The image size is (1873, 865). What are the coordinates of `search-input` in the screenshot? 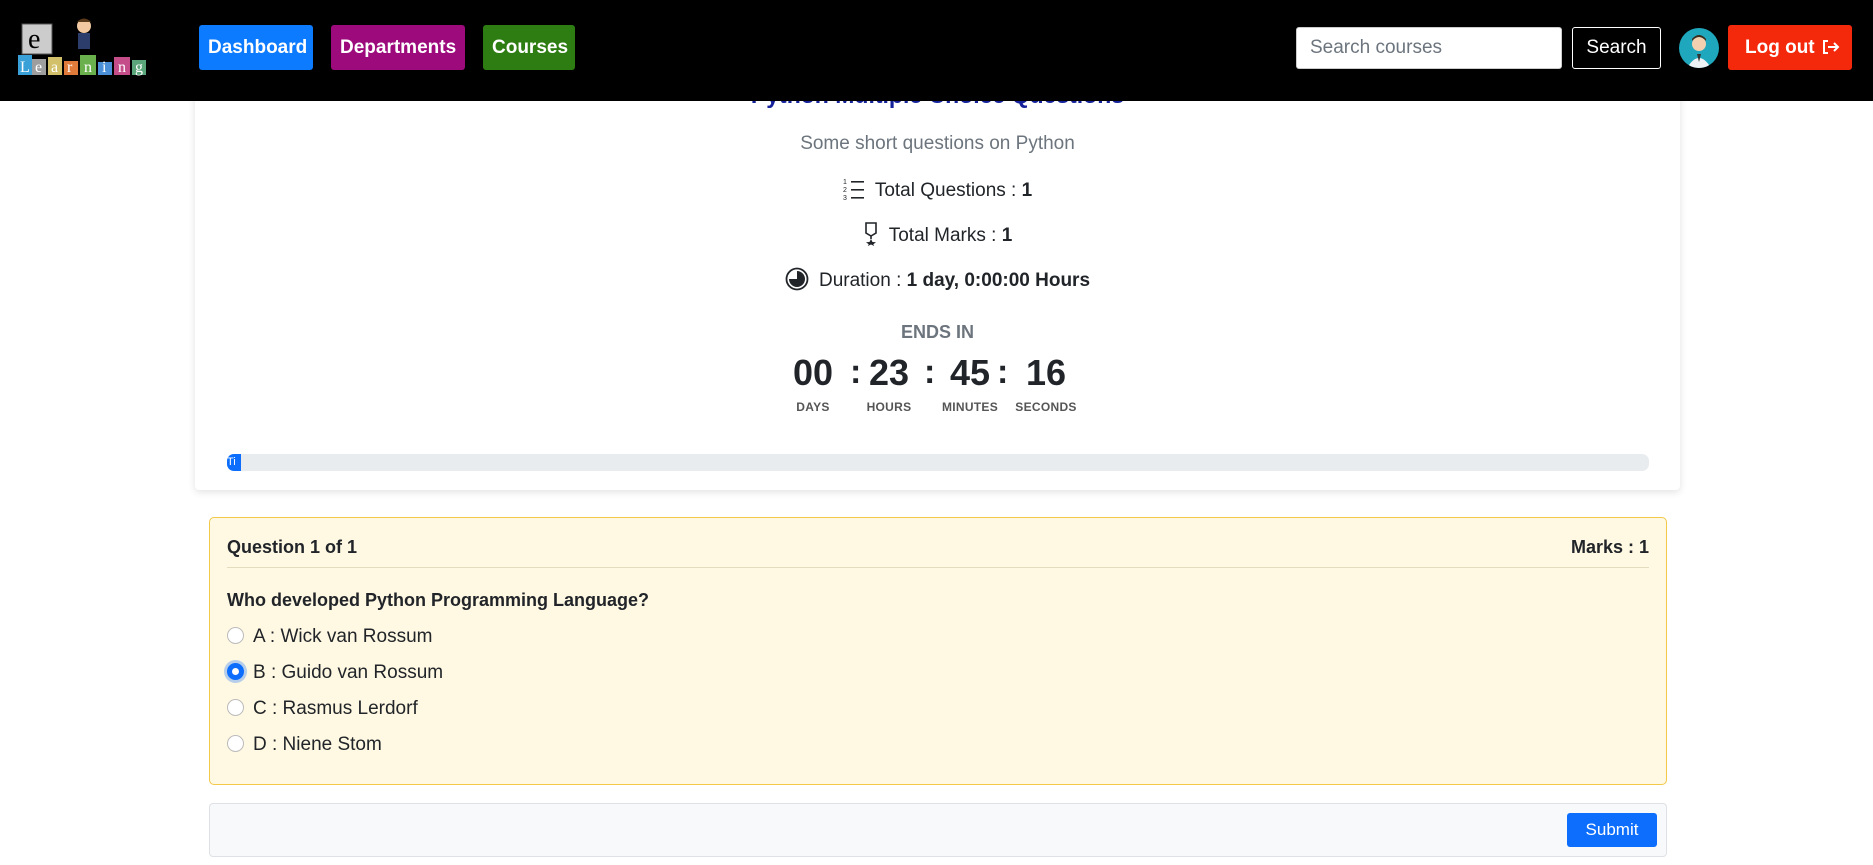 It's located at (1429, 48).